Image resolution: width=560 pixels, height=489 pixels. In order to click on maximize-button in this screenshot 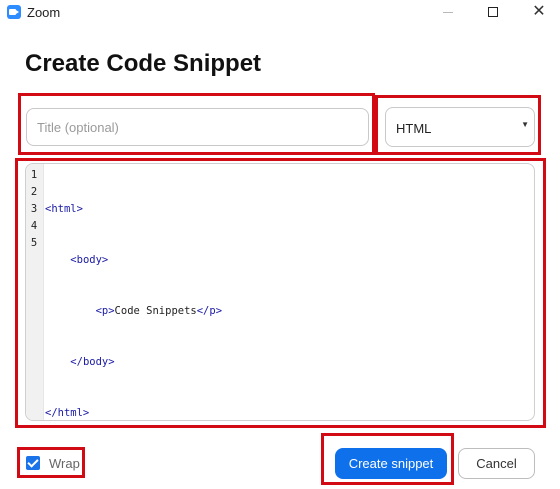, I will do `click(493, 12)`.